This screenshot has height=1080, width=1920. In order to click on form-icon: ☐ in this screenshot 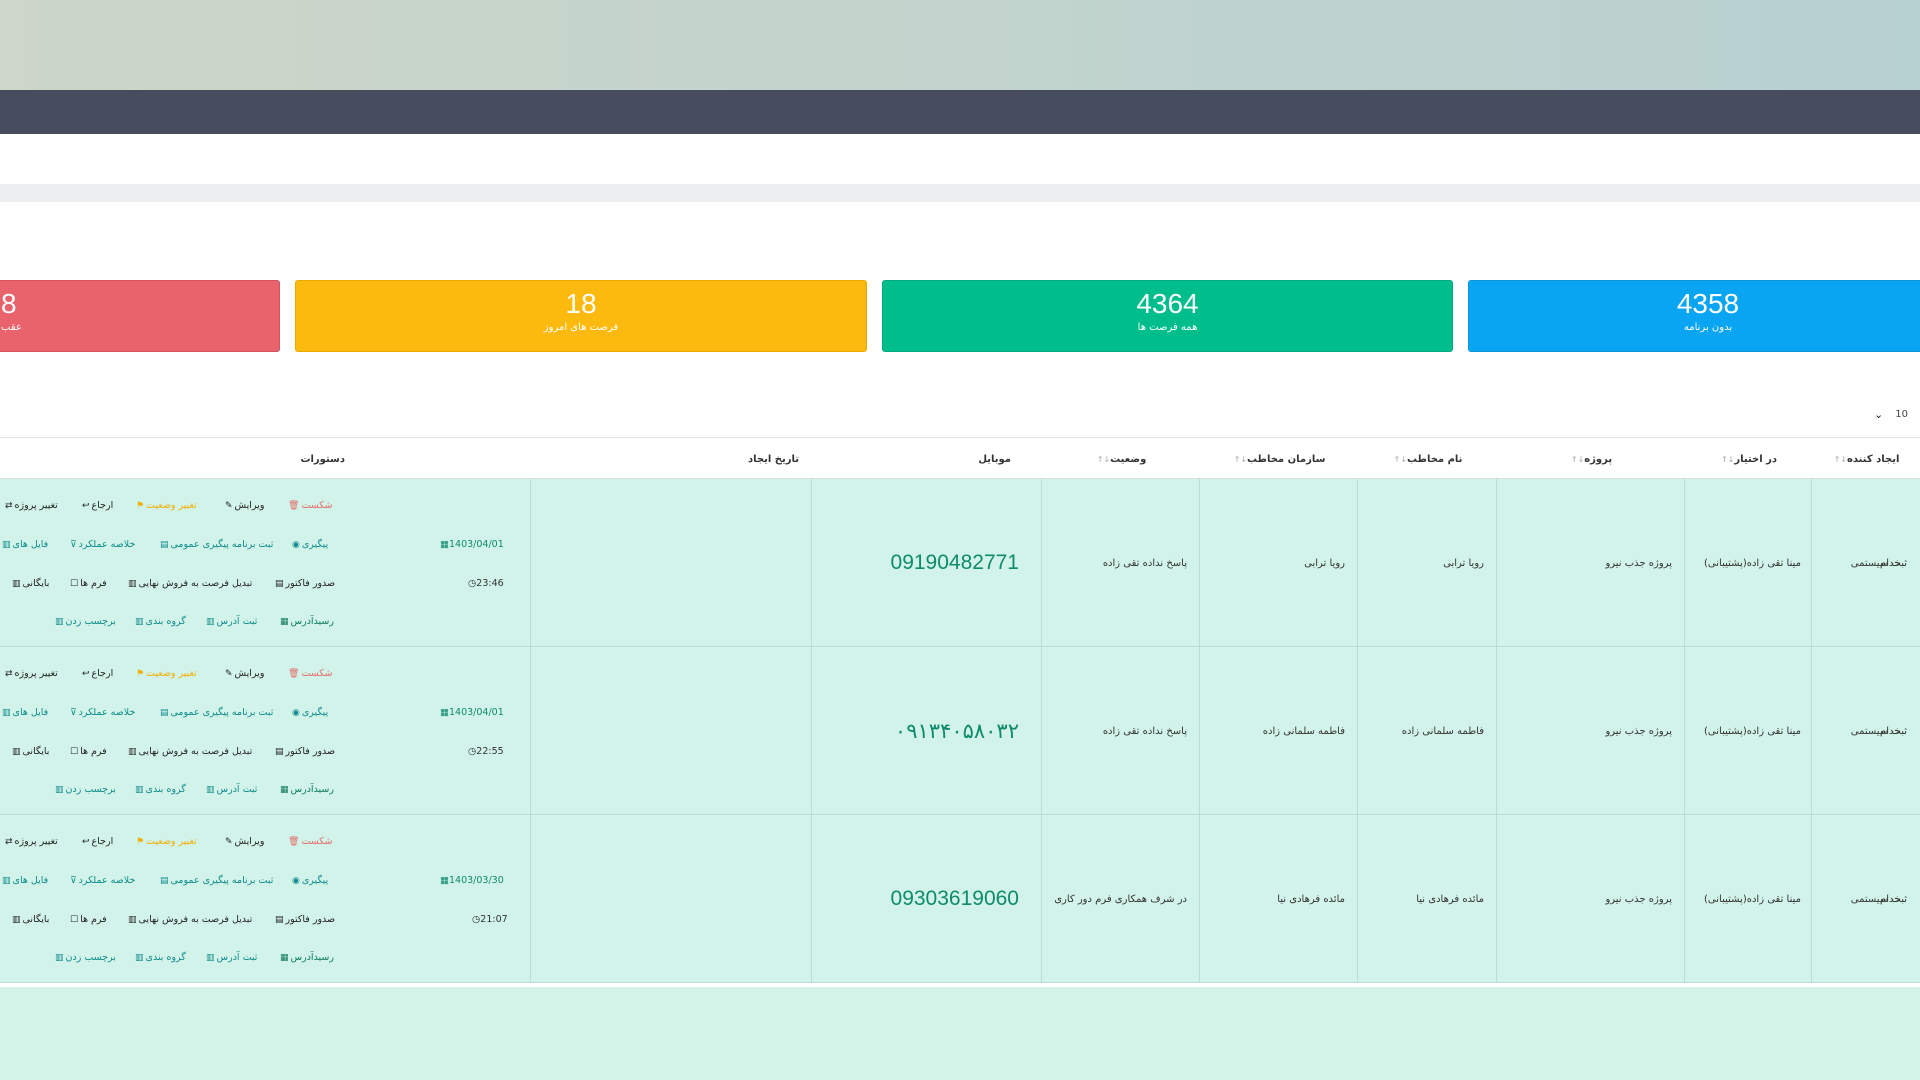, I will do `click(74, 919)`.